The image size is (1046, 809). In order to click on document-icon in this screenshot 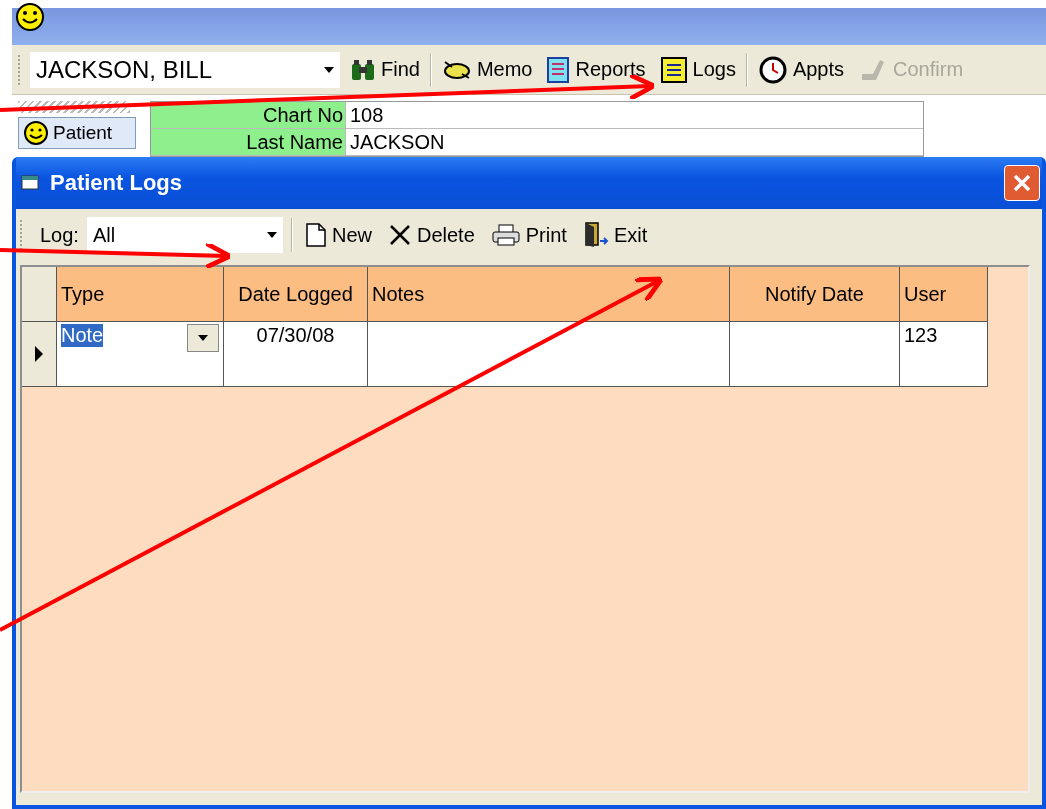, I will do `click(673, 69)`.